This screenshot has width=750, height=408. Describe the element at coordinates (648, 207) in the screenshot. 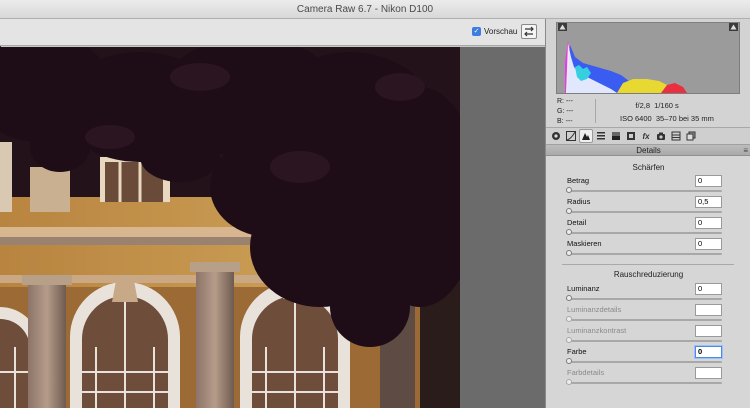

I see `slider-radius: Radius 0,5` at that location.